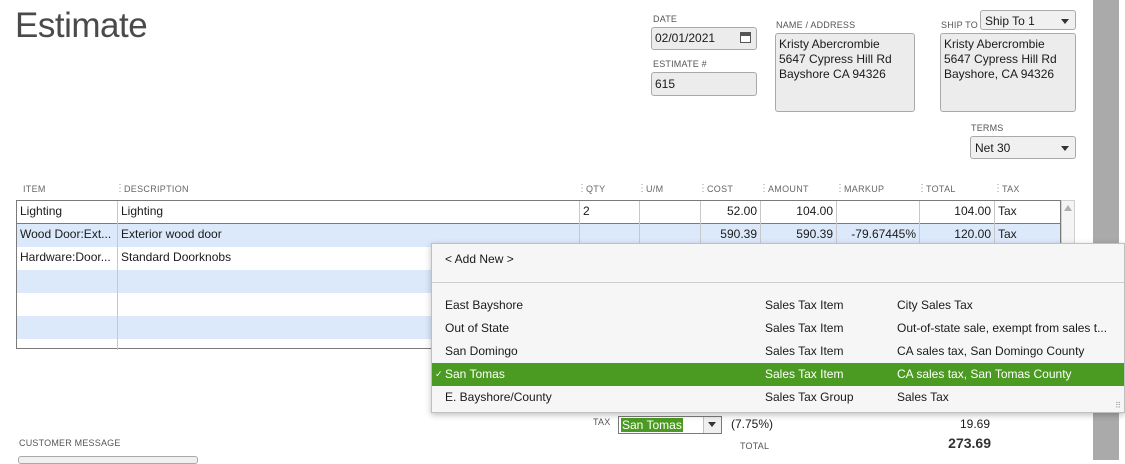 The image size is (1125, 464). What do you see at coordinates (987, 128) in the screenshot?
I see `terms-label: TERMS` at bounding box center [987, 128].